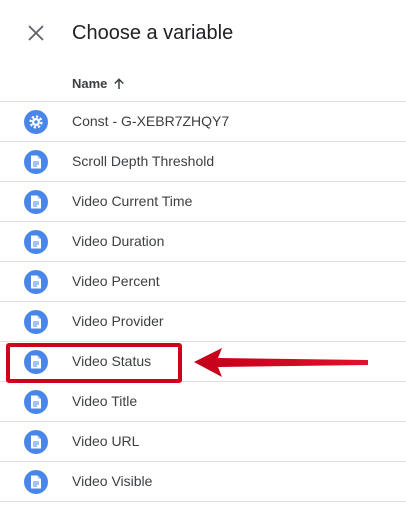 The width and height of the screenshot is (406, 505). I want to click on variable-row-video-duration: Video Duration, so click(203, 242).